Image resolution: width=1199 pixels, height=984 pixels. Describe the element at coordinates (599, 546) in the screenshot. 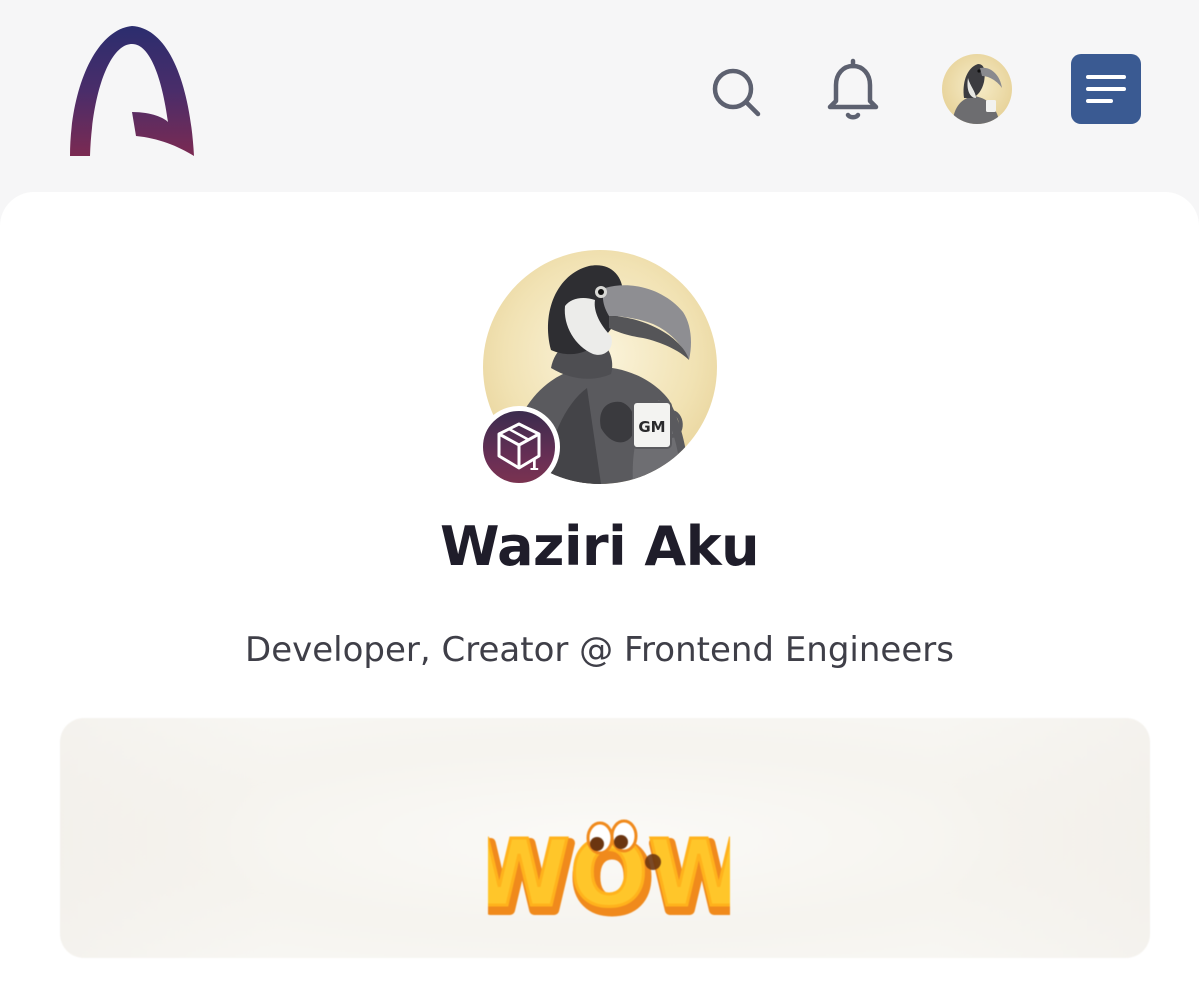

I see `profile-name: Waziri Aku` at that location.